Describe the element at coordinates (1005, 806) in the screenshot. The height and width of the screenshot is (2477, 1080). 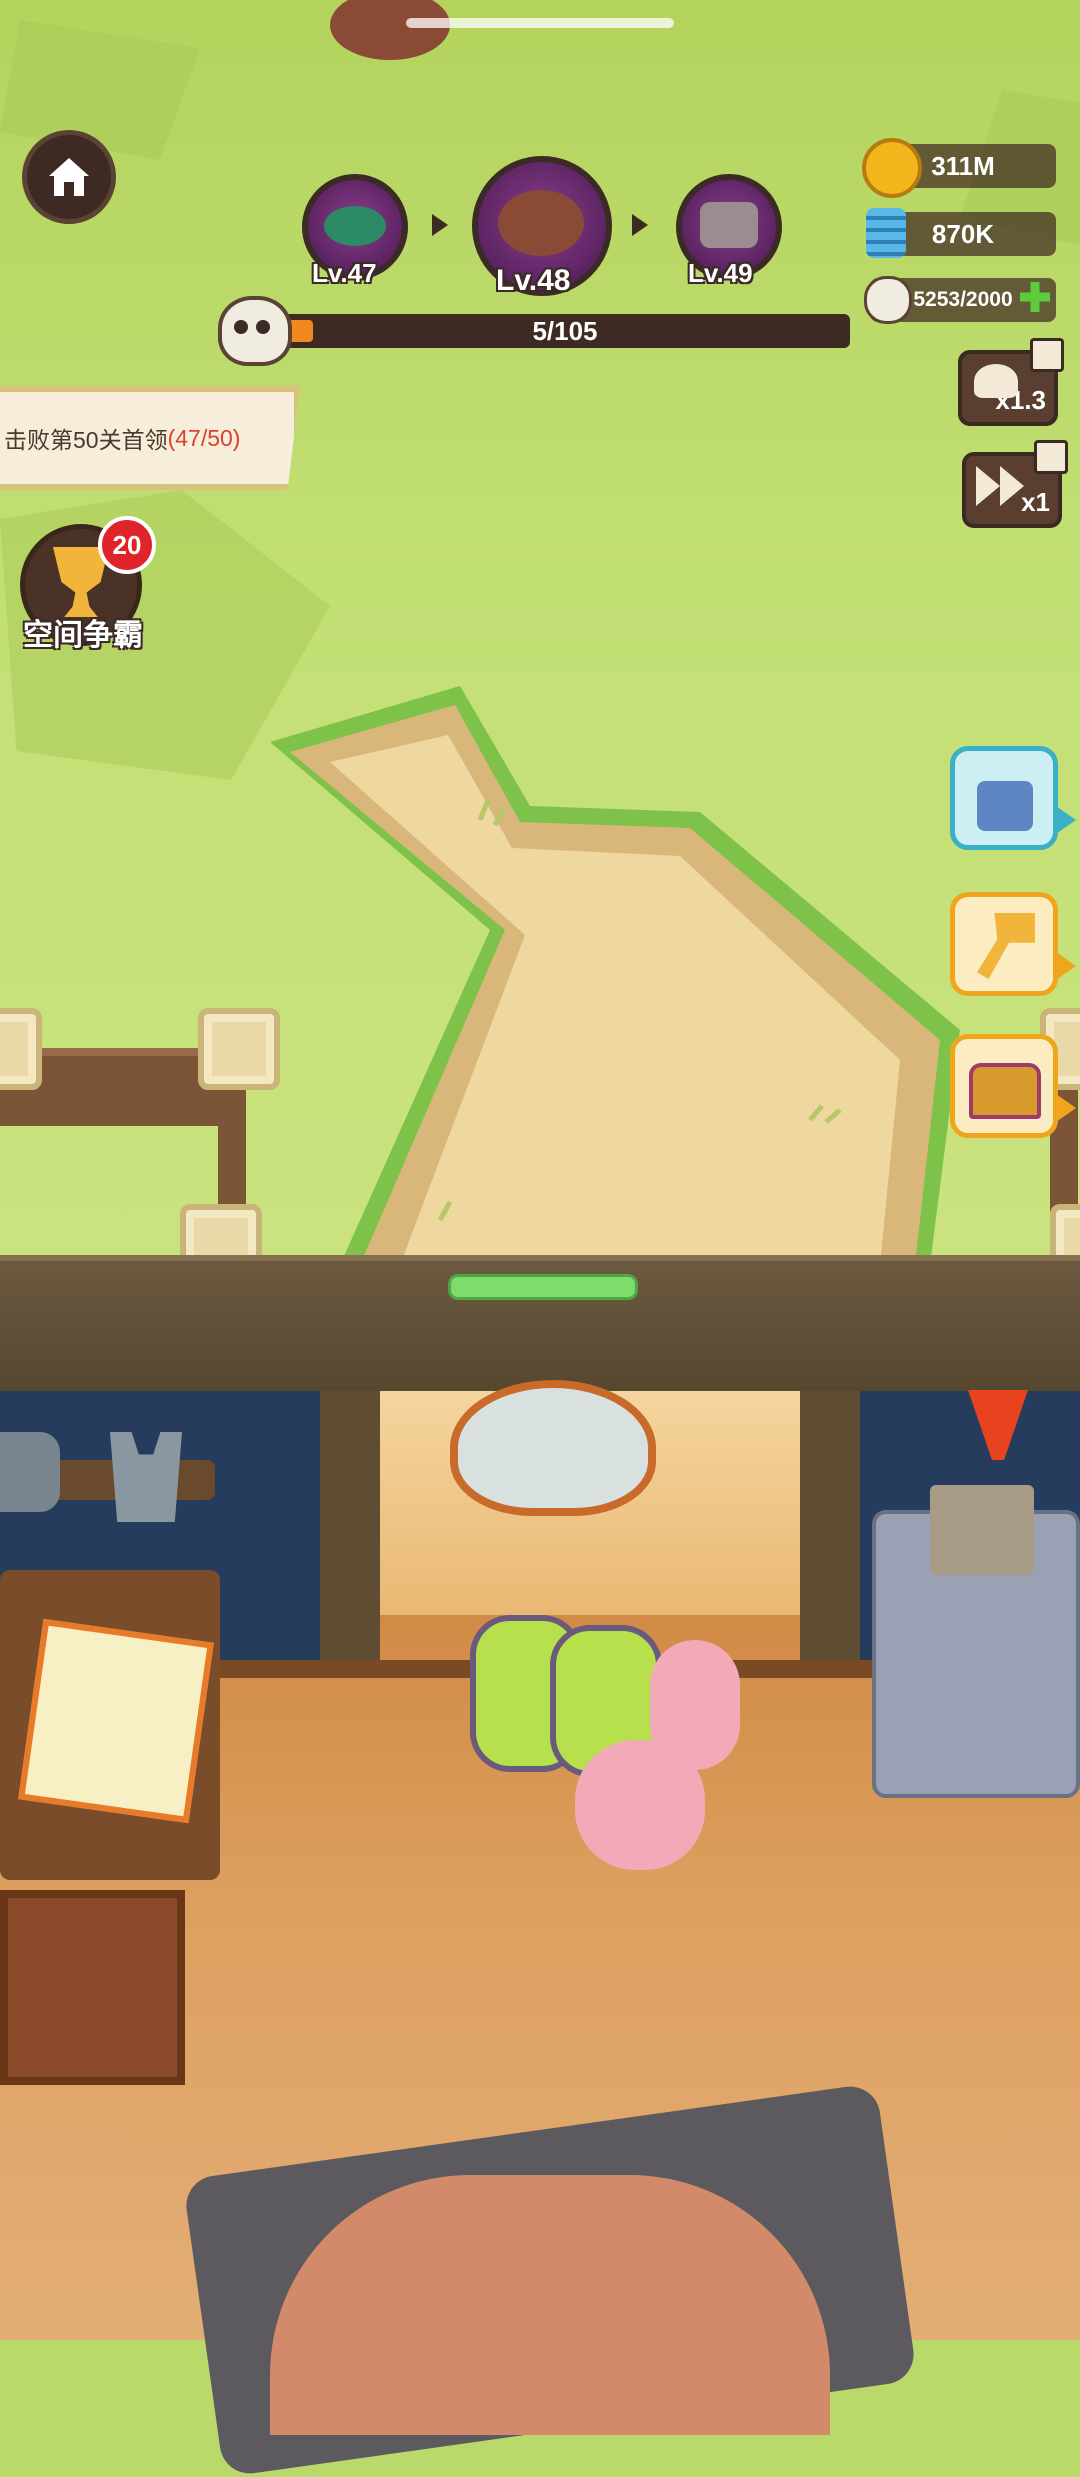
I see `robot-gift-icon` at that location.